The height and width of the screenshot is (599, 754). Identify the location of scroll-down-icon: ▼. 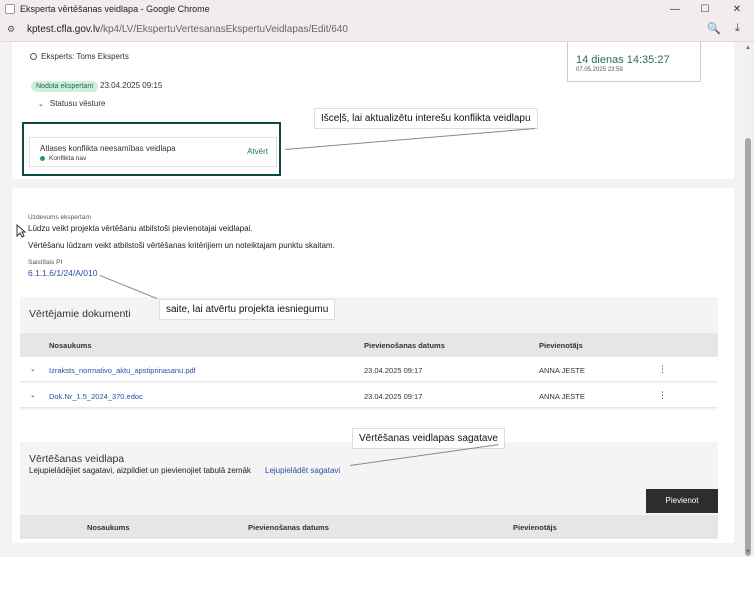
(748, 552).